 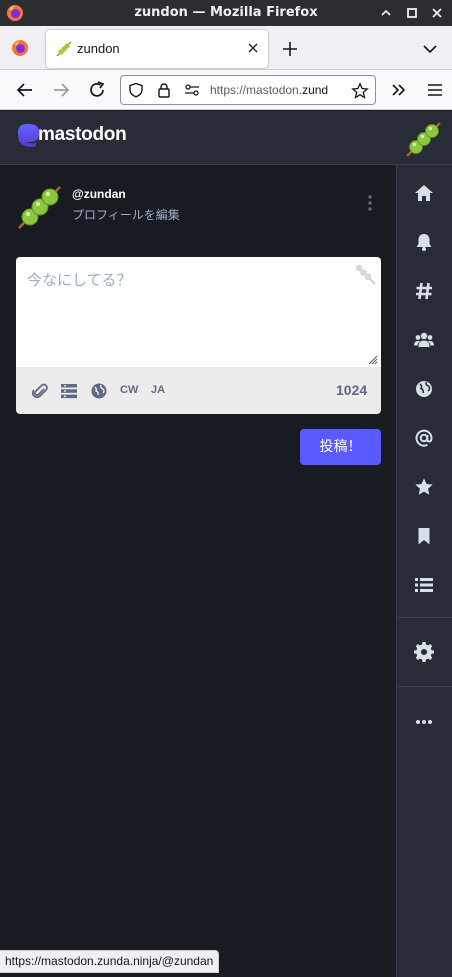 I want to click on dango-favicon-icon, so click(x=64, y=49).